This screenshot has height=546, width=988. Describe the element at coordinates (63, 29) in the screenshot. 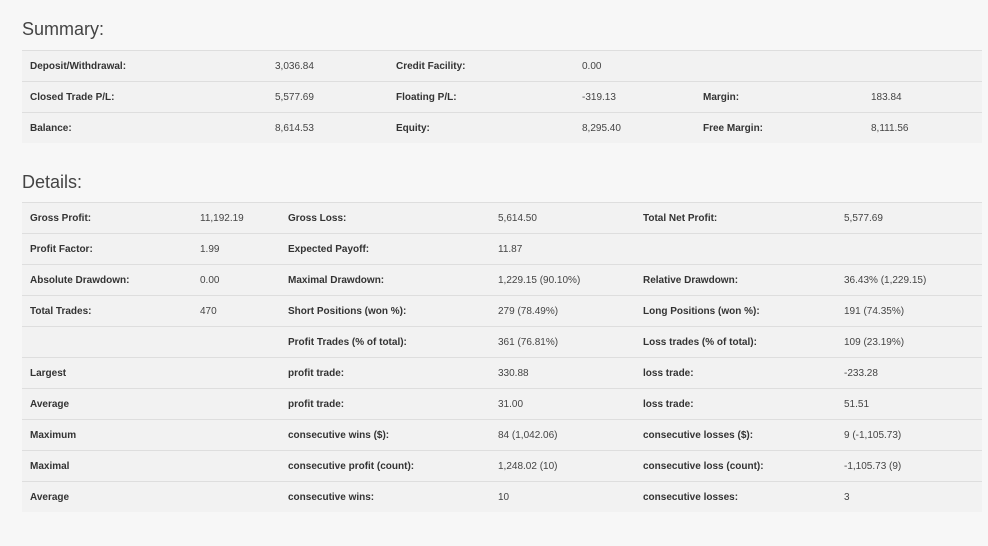

I see `summary-title: Summary:` at that location.